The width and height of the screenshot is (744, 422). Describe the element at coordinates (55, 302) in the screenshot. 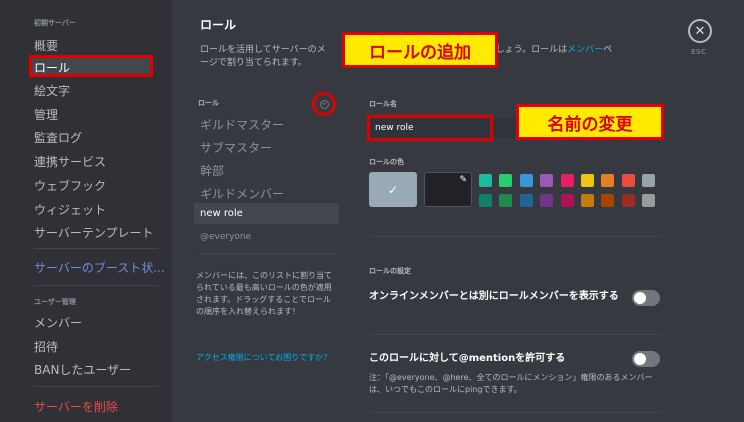

I see `sidebar-section-user: ユーザー管理` at that location.